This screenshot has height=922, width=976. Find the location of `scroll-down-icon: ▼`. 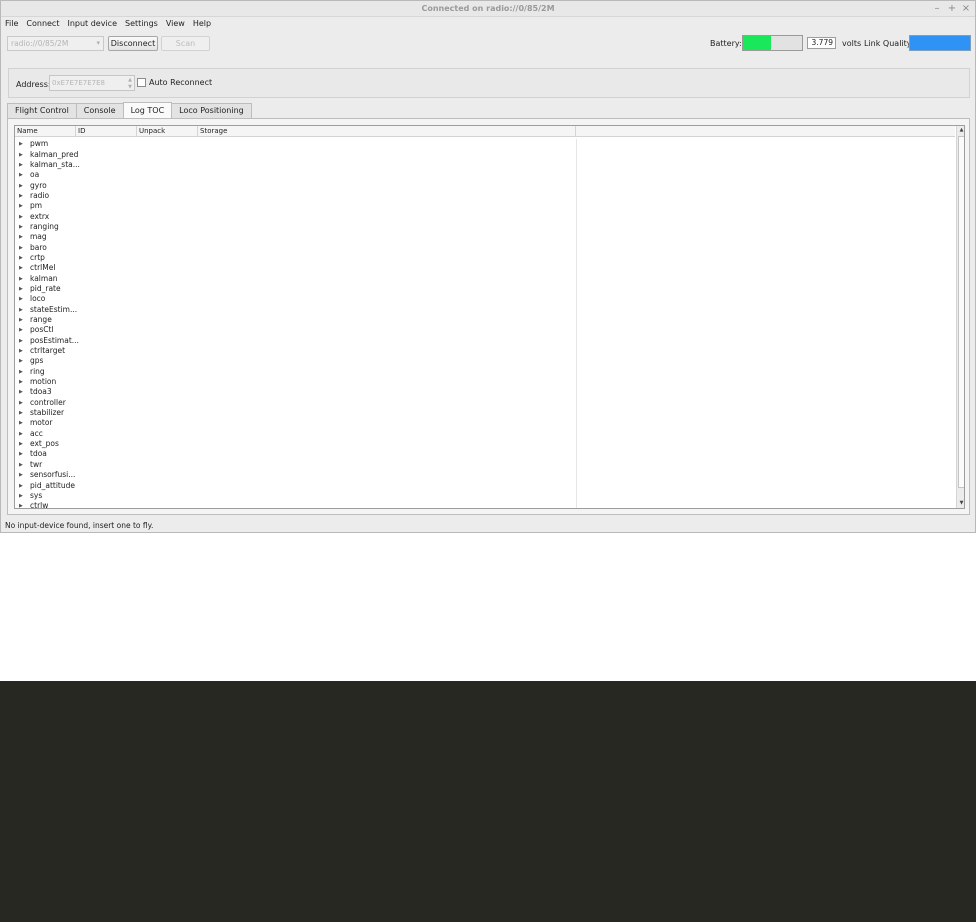

scroll-down-icon: ▼ is located at coordinates (960, 503).